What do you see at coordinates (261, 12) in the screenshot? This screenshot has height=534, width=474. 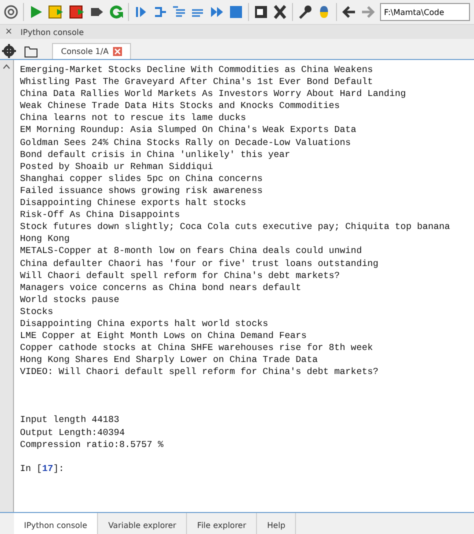 I see `maximize-icon` at bounding box center [261, 12].